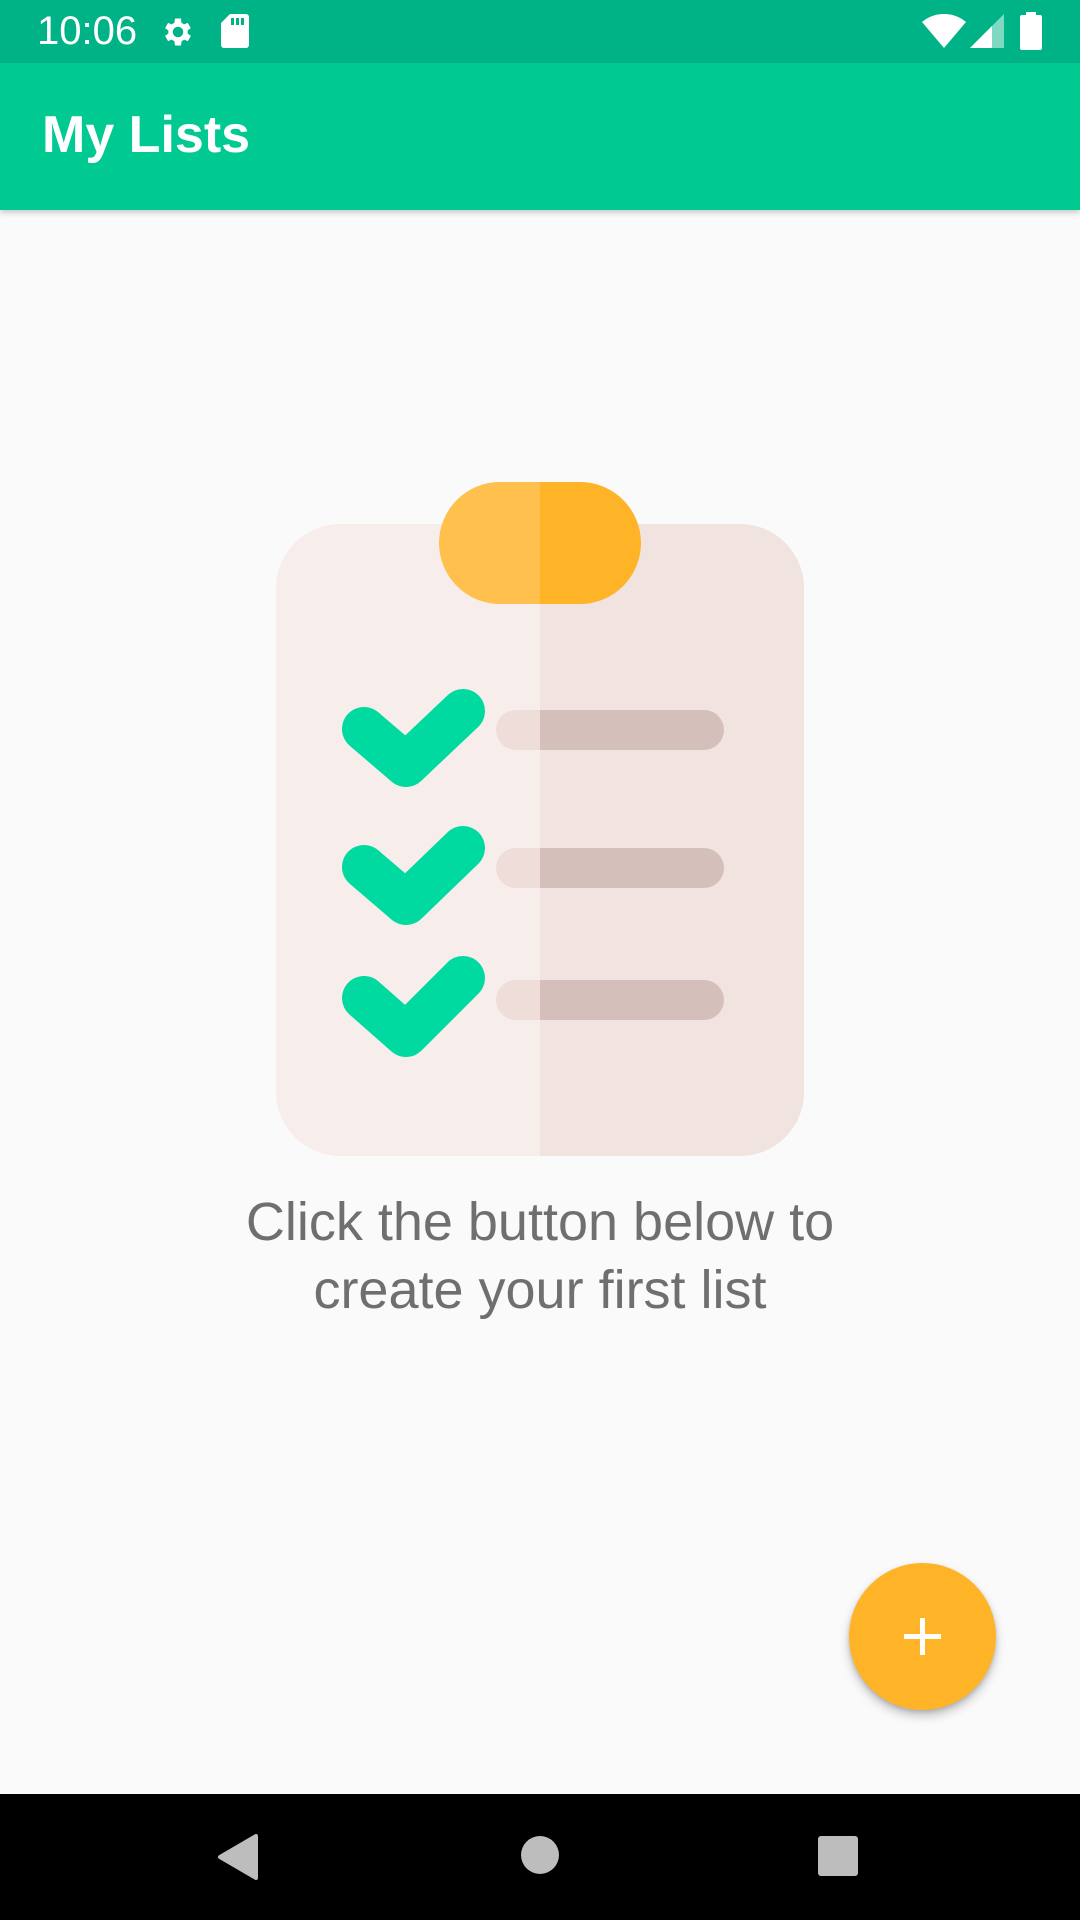 Image resolution: width=1080 pixels, height=1920 pixels. I want to click on signal-icon, so click(987, 33).